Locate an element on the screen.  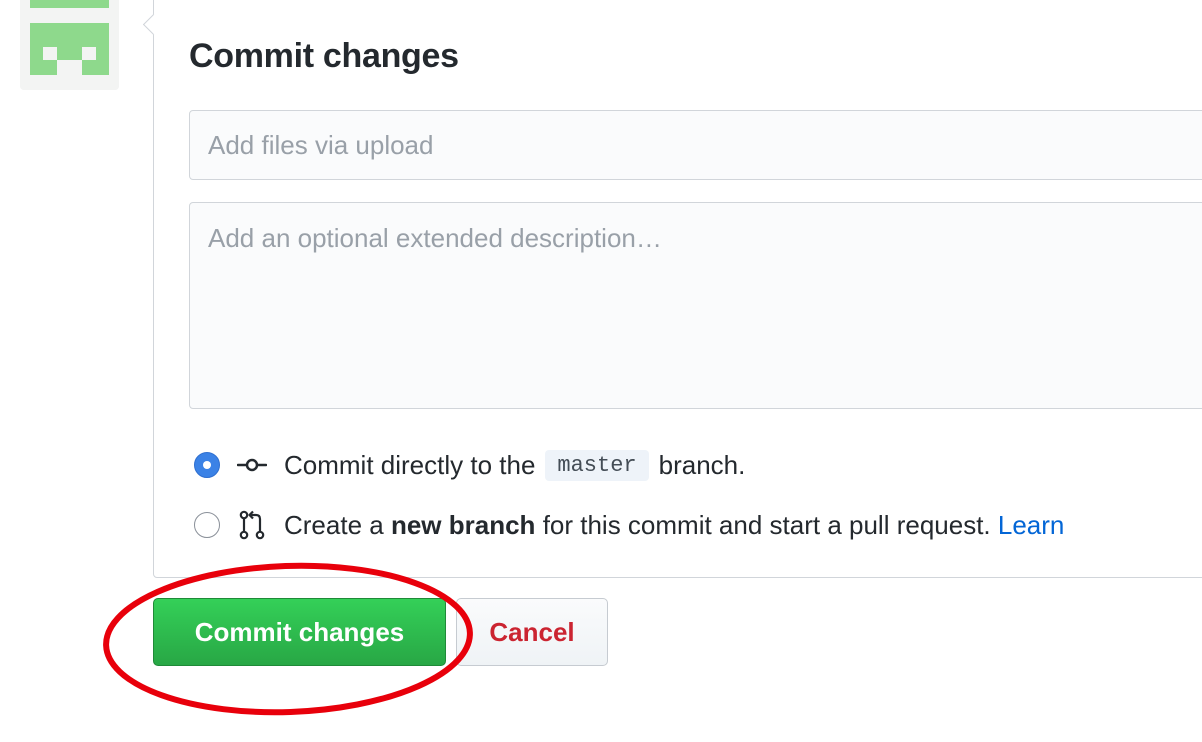
commit-direct-radio is located at coordinates (207, 465).